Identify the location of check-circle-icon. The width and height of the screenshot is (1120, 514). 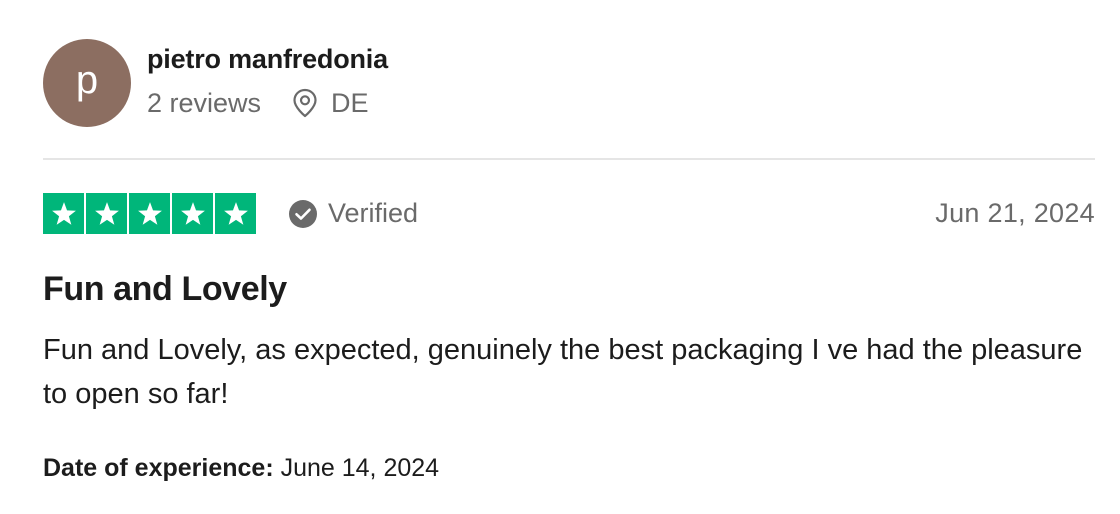
(303, 214).